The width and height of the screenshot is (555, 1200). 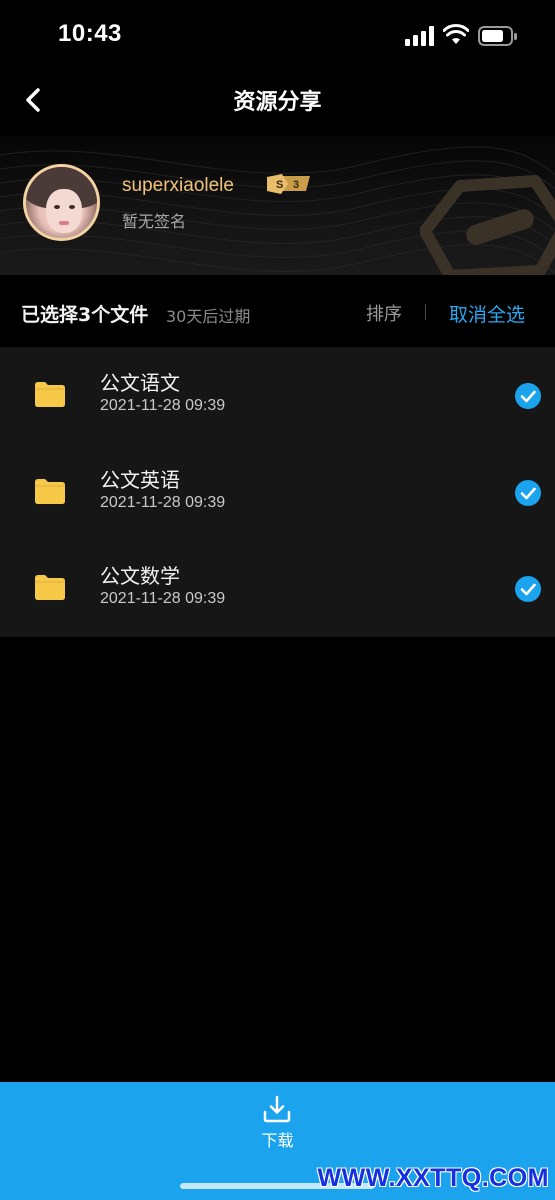 I want to click on download-label: 下载, so click(x=277, y=1140).